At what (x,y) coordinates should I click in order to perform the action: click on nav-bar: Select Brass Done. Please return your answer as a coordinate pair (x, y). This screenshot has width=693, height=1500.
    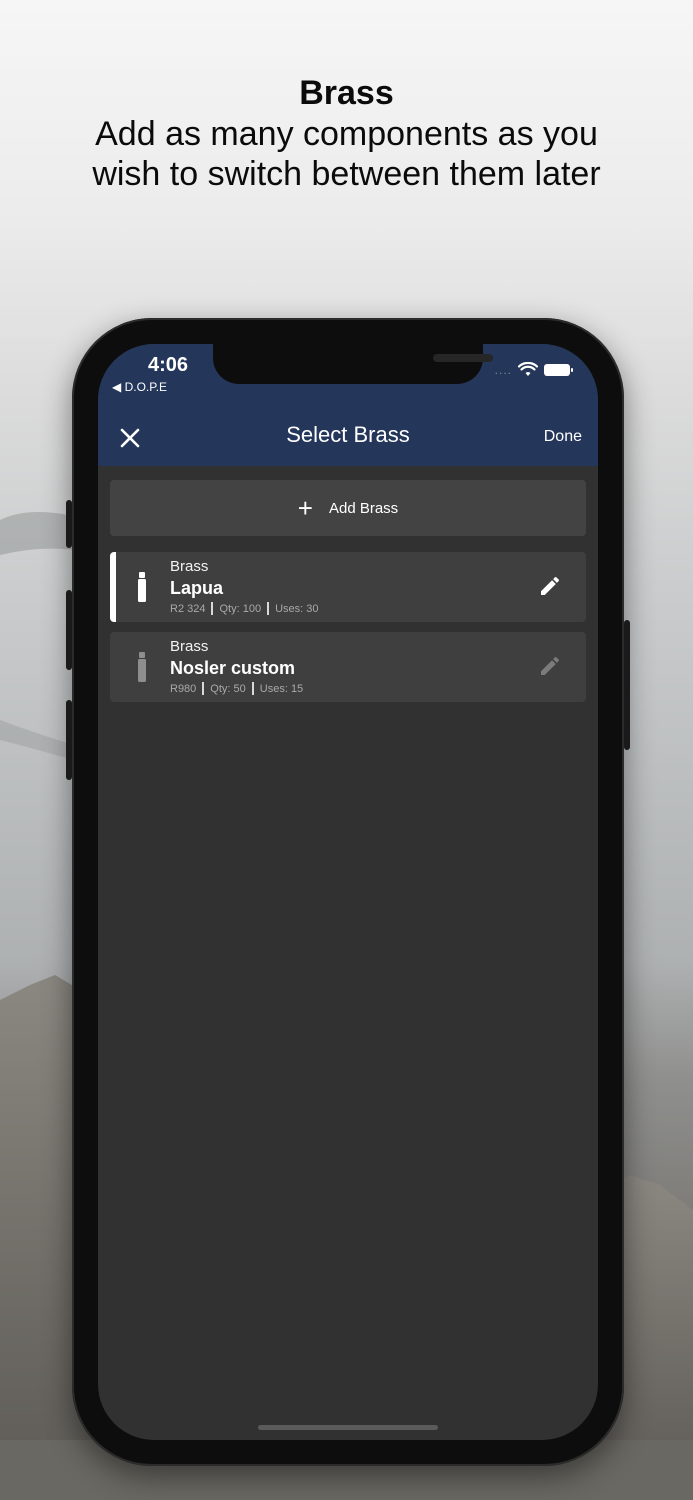
    Looking at the image, I should click on (348, 441).